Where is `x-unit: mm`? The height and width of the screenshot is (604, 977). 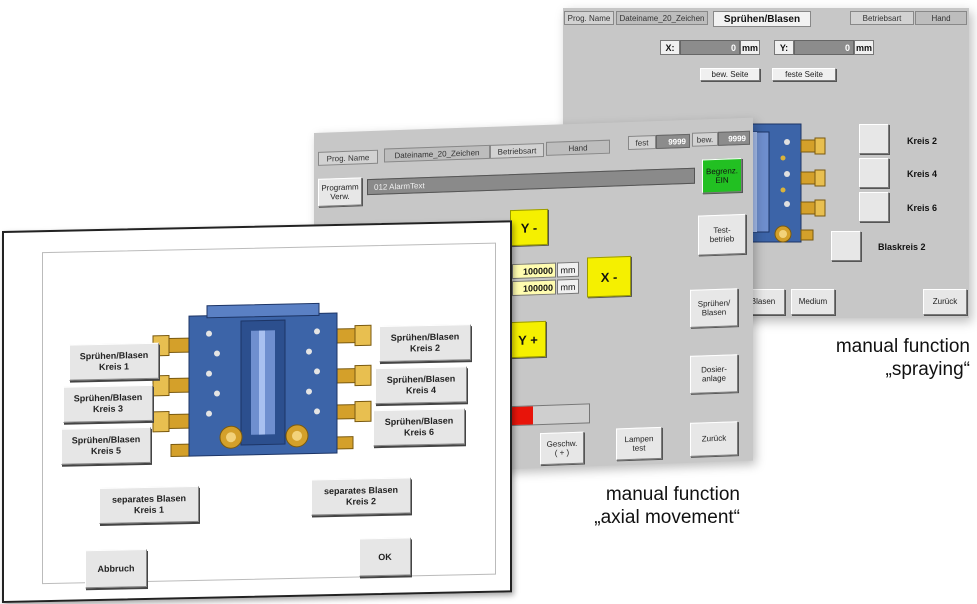
x-unit: mm is located at coordinates (750, 47).